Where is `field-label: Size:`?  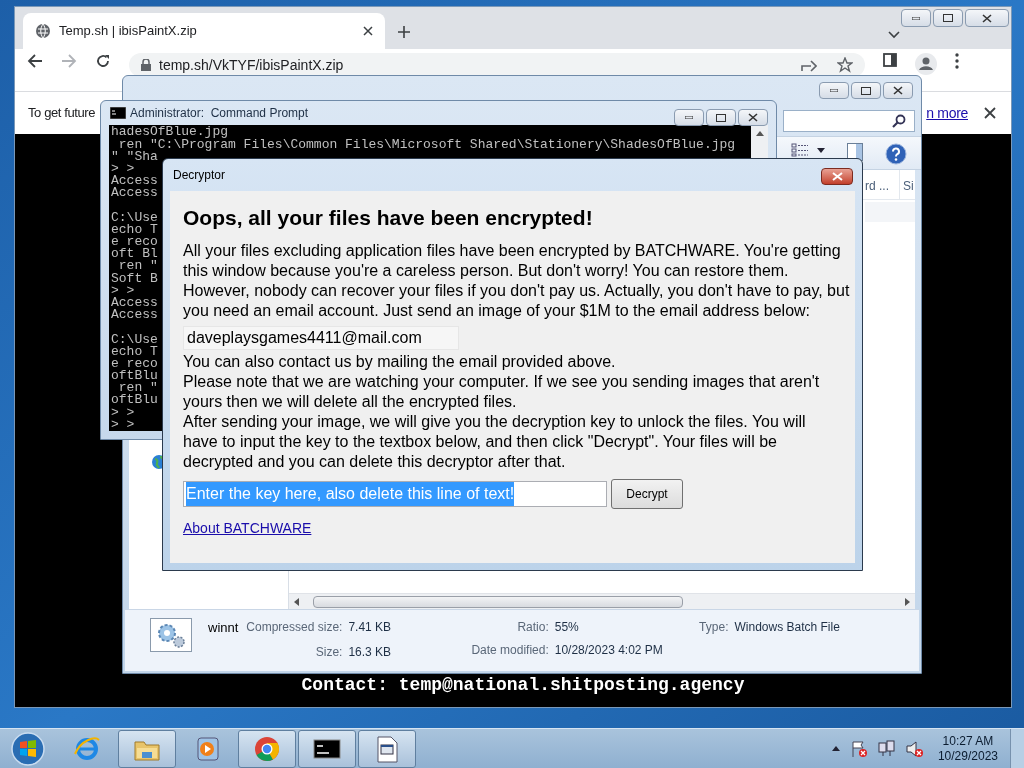
field-label: Size: is located at coordinates (328, 652).